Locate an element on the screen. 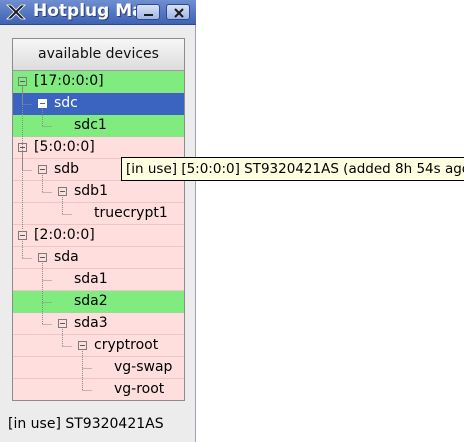 The image size is (464, 442). tree-row: sda1 is located at coordinates (98, 280).